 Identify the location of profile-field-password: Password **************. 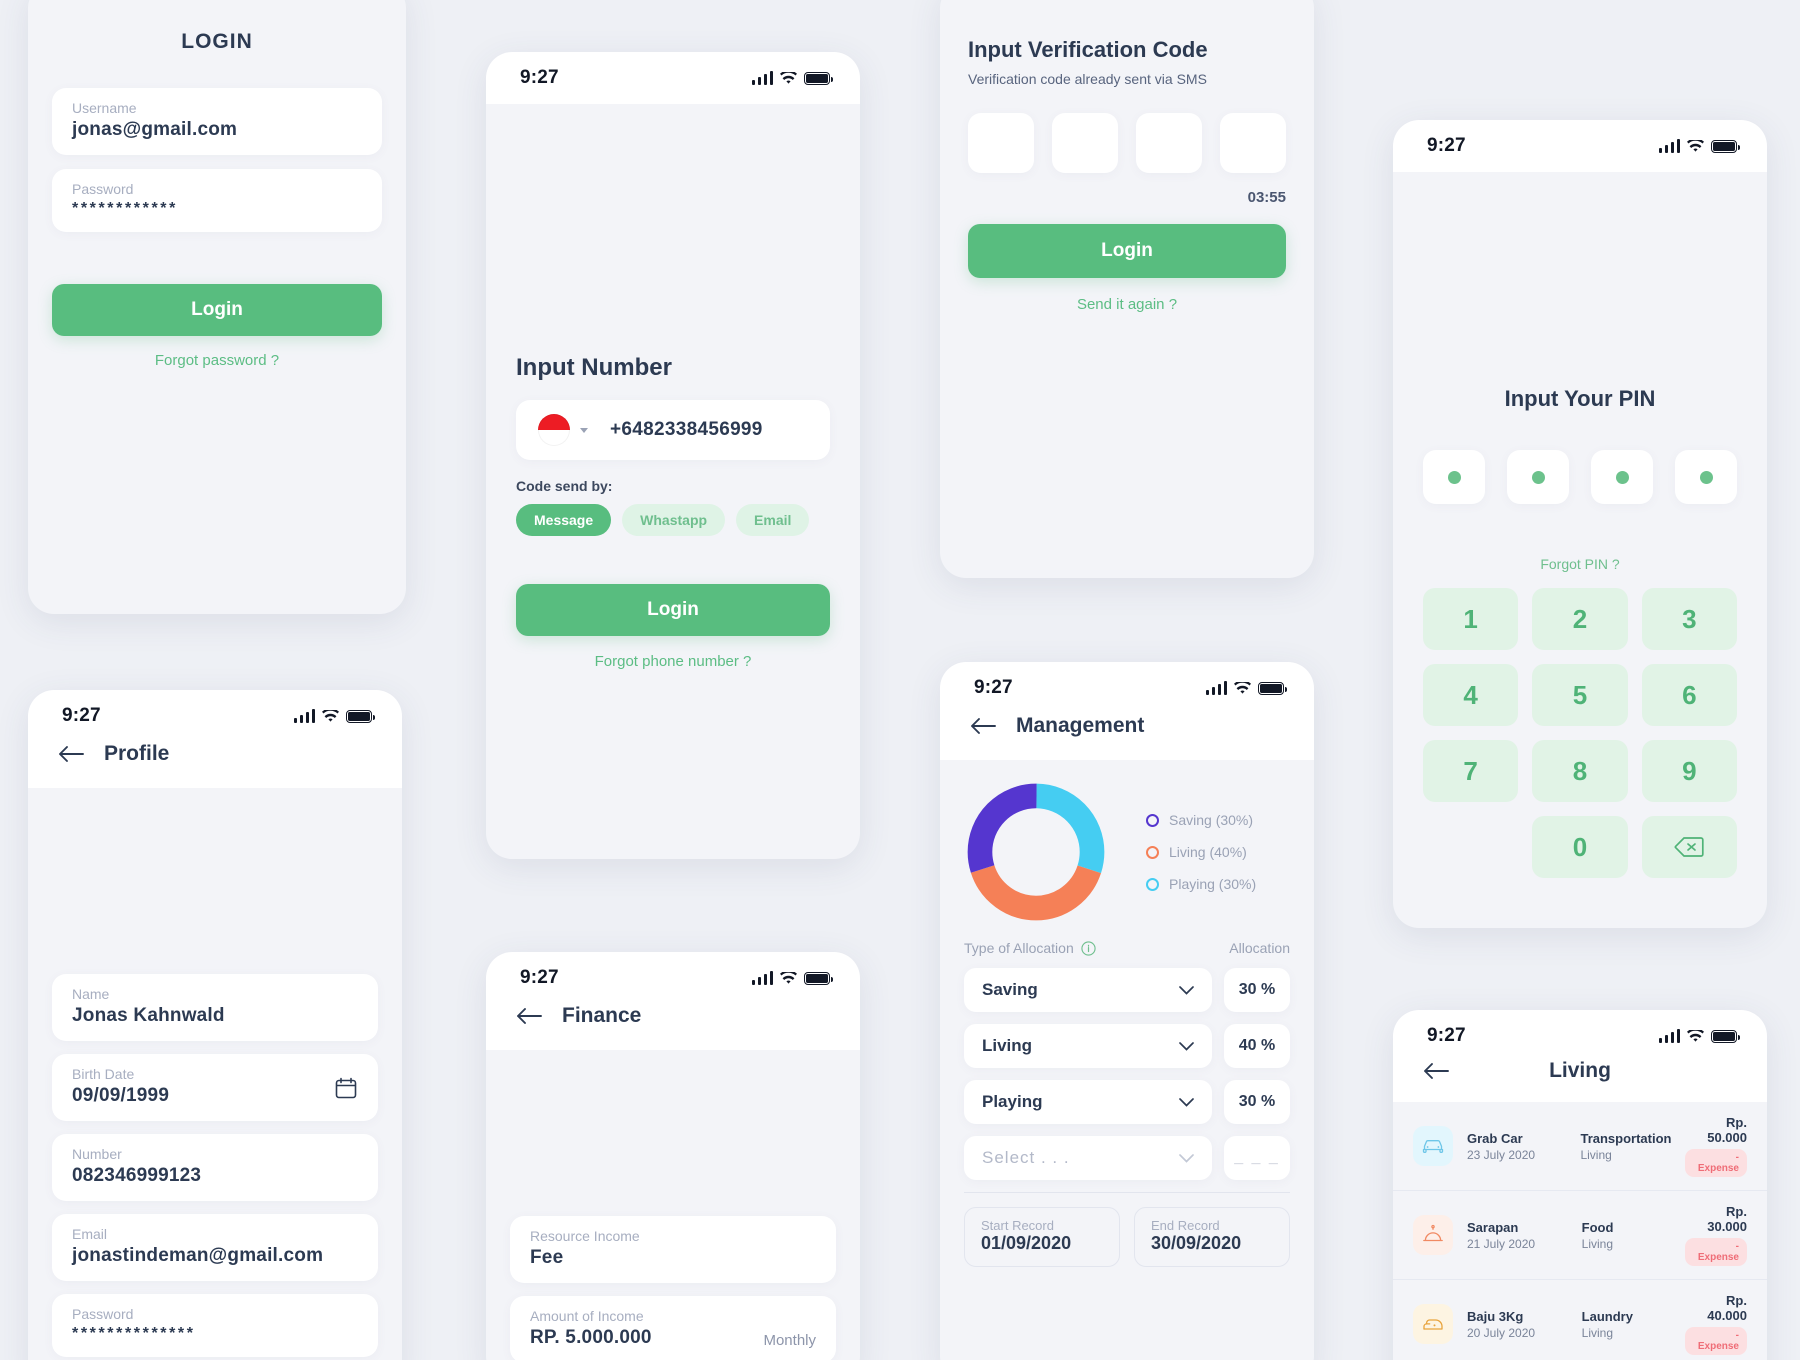
(215, 1325).